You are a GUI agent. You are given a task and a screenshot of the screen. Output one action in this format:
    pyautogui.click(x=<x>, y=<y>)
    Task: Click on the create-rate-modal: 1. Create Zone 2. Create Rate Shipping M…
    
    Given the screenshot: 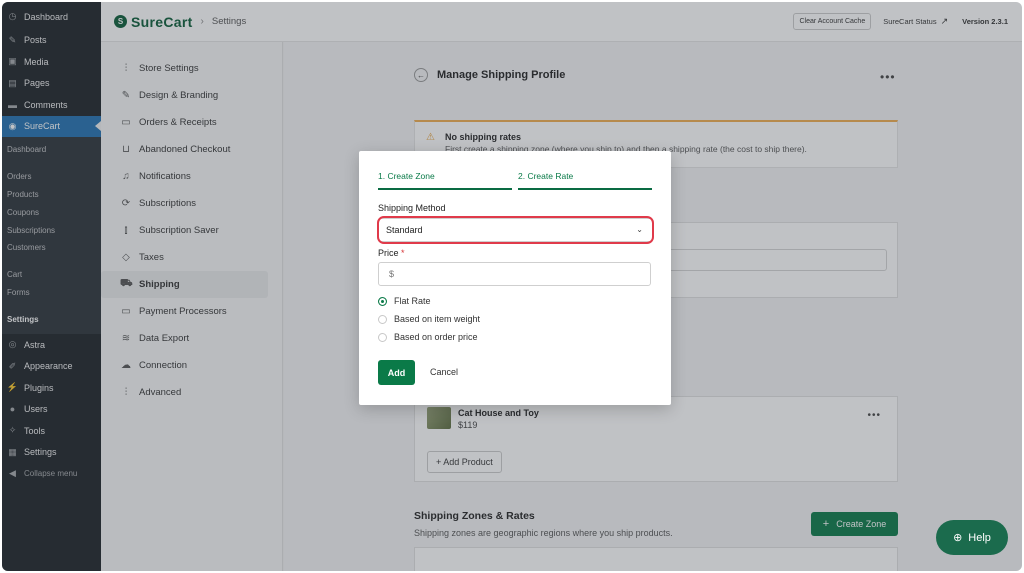 What is the action you would take?
    pyautogui.click(x=515, y=278)
    